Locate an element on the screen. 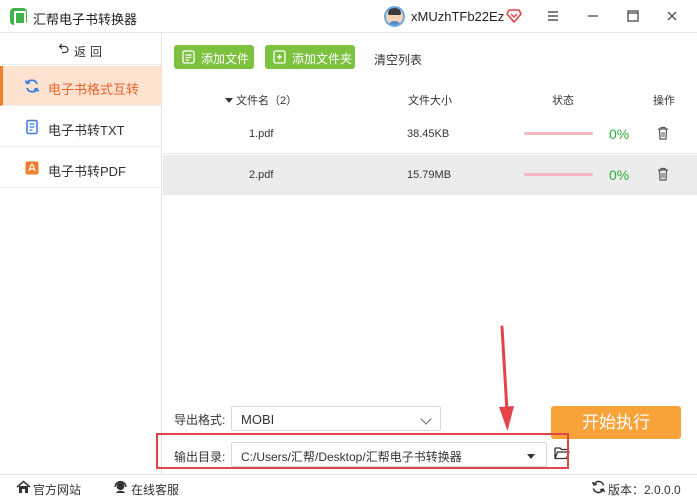  sidebar-item-format-convert: 电子书格式互转 is located at coordinates (81, 86).